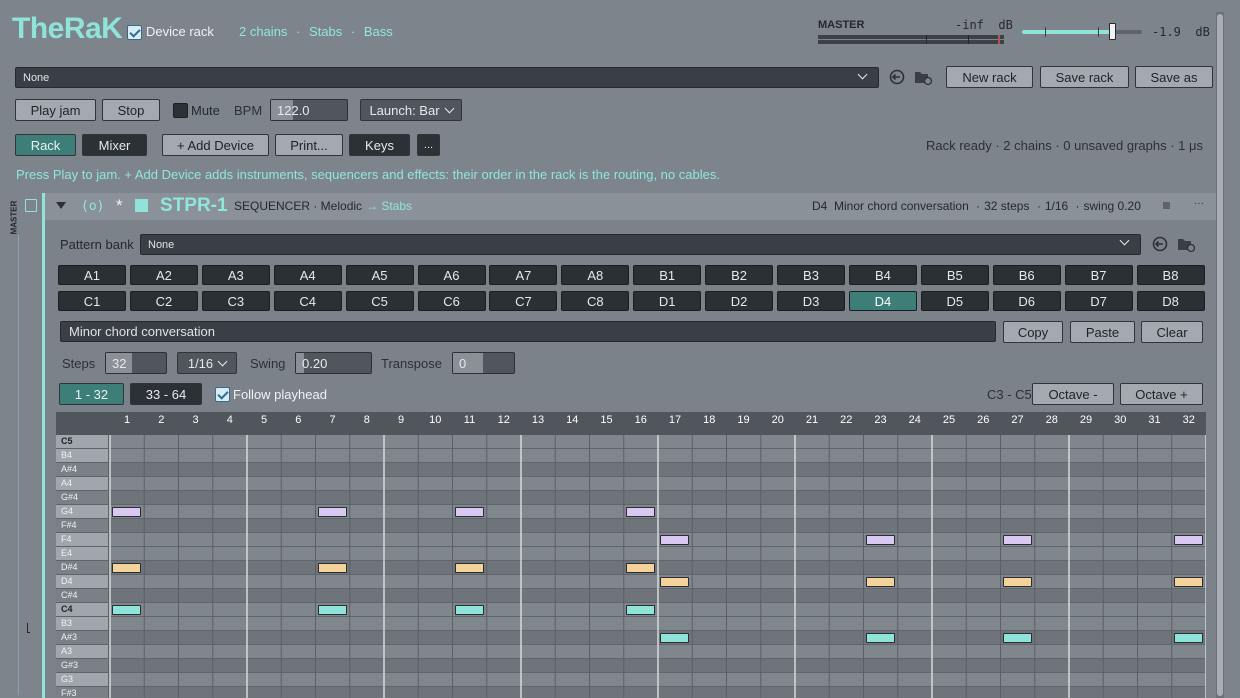 The image size is (1240, 698). Describe the element at coordinates (325, 31) in the screenshot. I see `breadcrumb-item-stabs: Stabs` at that location.